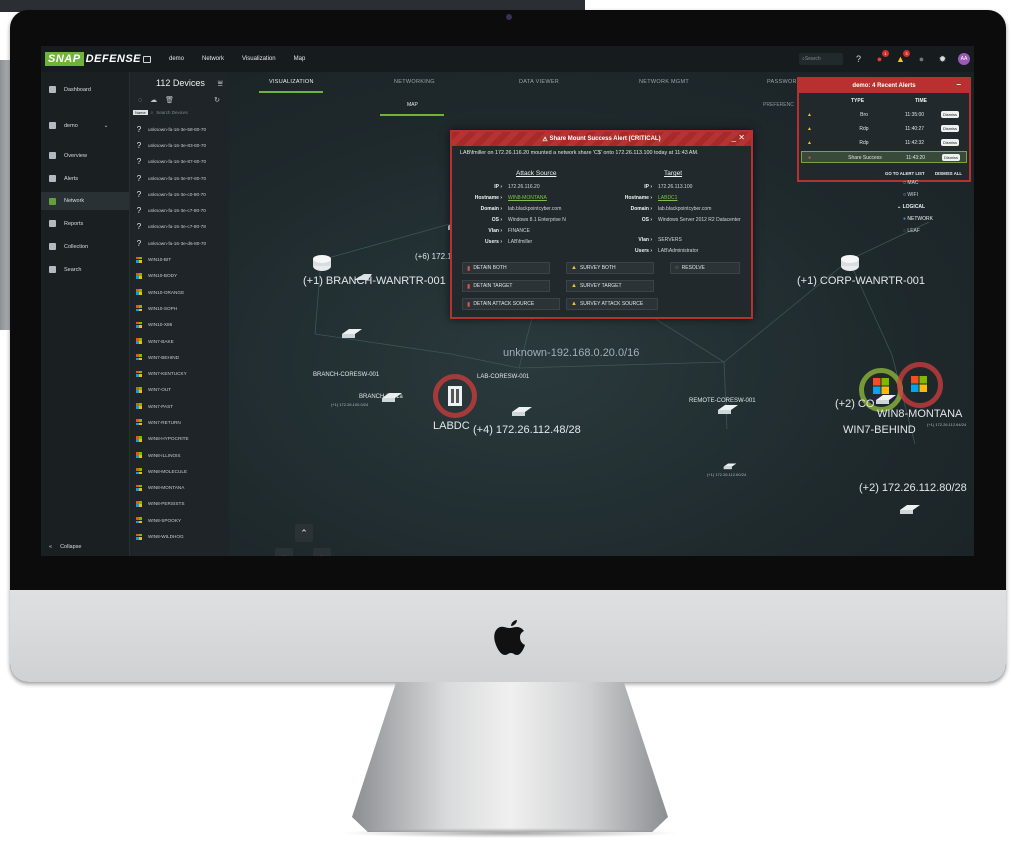 This screenshot has width=1011, height=842. Describe the element at coordinates (91, 59) in the screenshot. I see `brand-logo: SNAP DEFENSE` at that location.